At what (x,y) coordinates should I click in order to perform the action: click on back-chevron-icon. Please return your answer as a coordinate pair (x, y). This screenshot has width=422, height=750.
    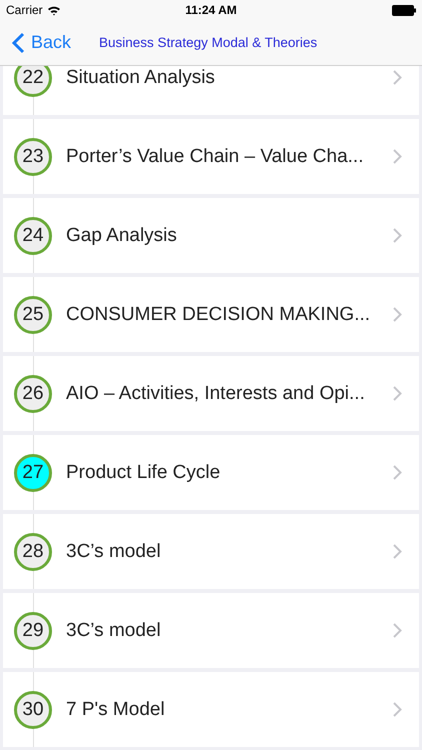
    Looking at the image, I should click on (18, 43).